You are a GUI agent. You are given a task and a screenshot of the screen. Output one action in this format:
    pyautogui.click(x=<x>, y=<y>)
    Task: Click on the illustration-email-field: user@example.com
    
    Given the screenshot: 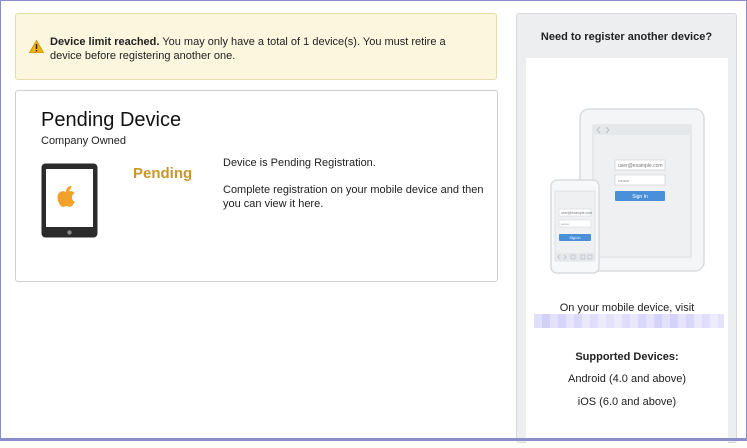 What is the action you would take?
    pyautogui.click(x=640, y=166)
    